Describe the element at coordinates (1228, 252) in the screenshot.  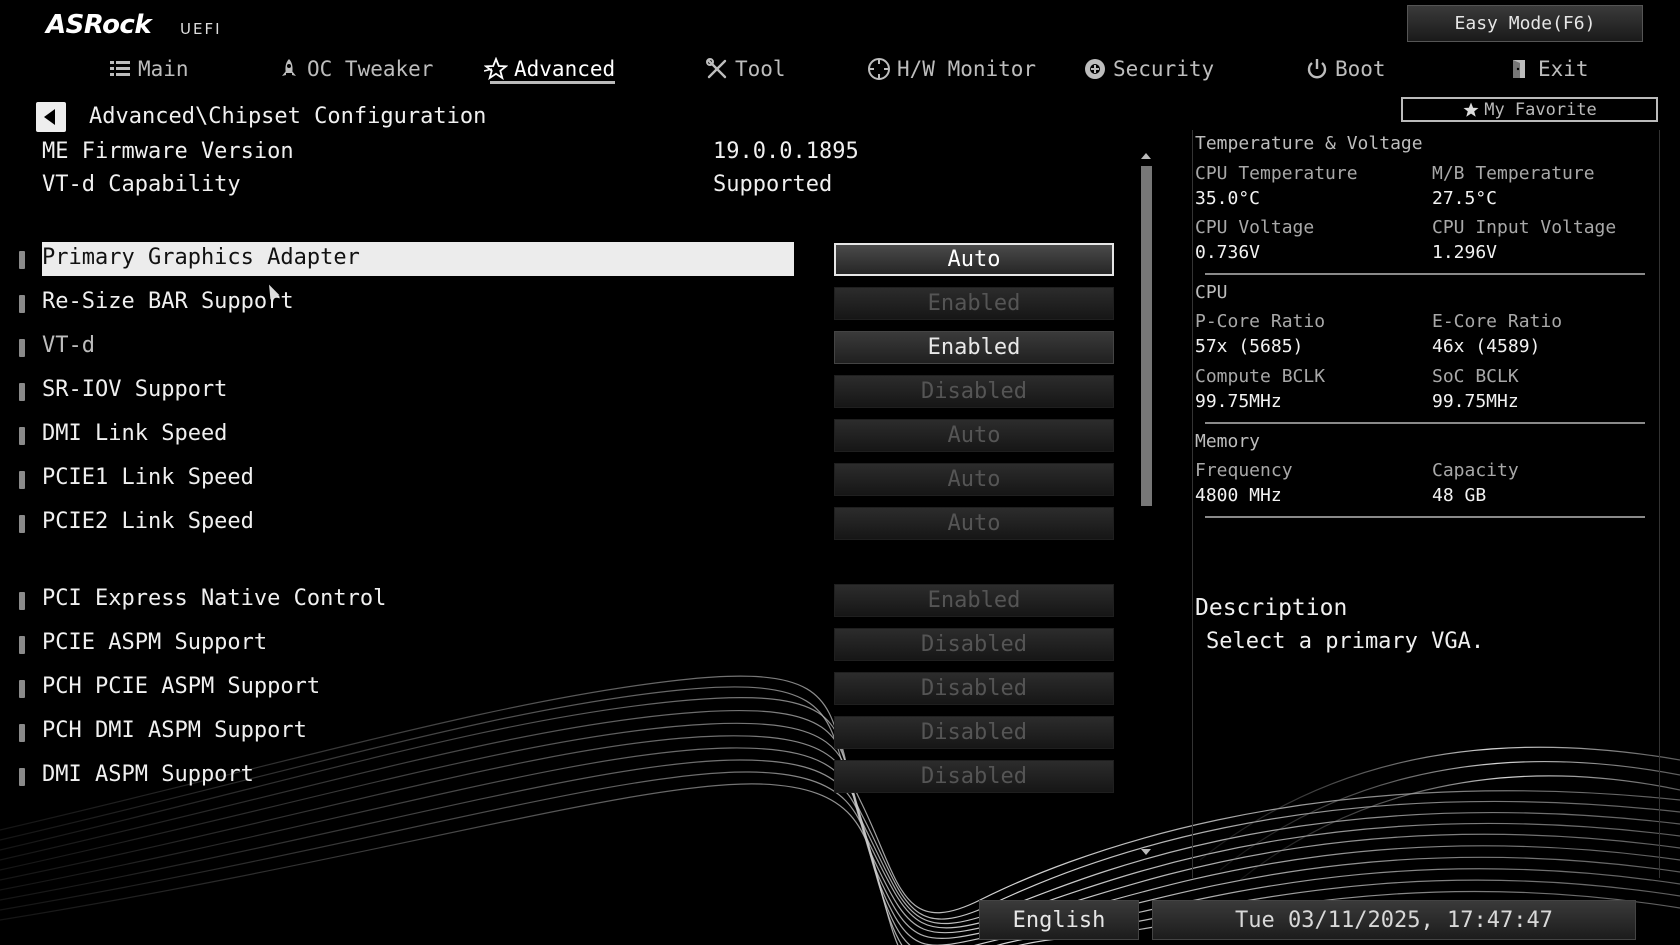
I see `cpu-voltage-value: 0.736V` at that location.